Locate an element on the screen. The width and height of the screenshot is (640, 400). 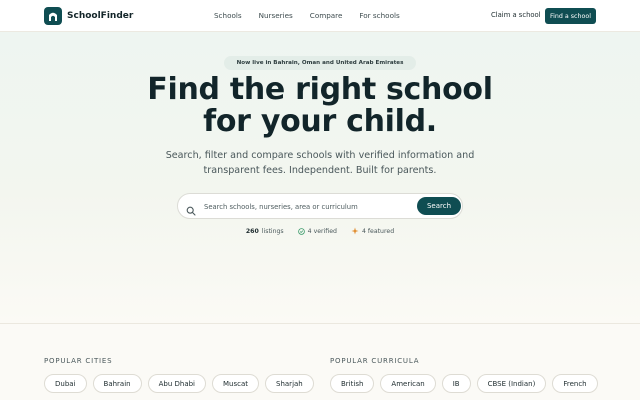
city-chip-dubai: Dubai is located at coordinates (65, 383).